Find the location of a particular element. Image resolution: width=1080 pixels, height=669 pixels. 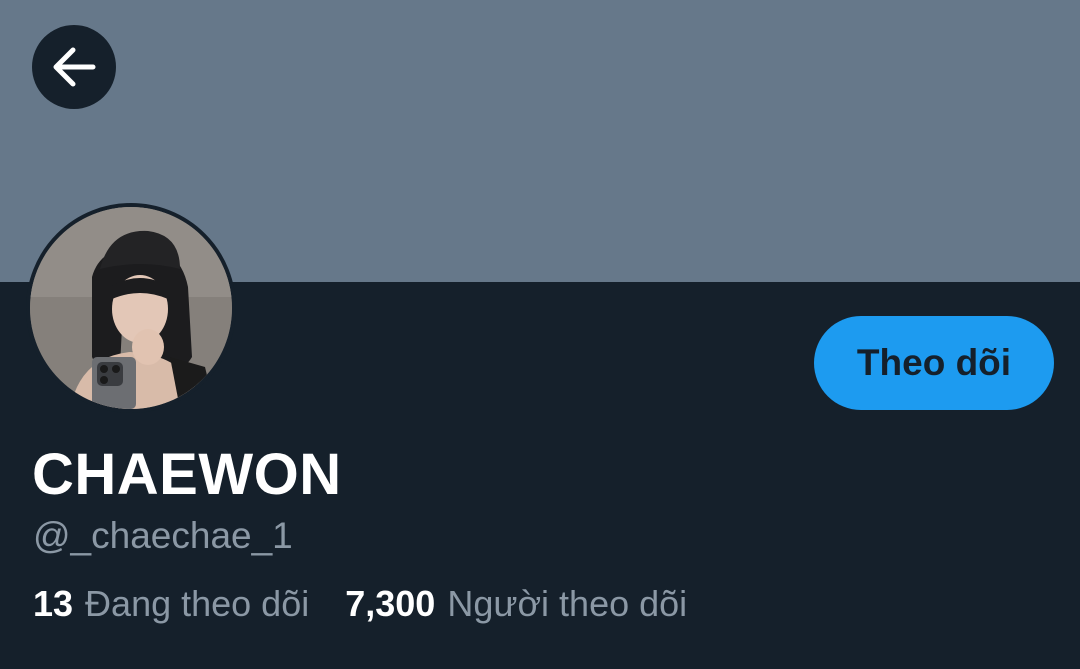

profile-stats: 13 Đang theo dõi 7,300 Người theo dõi is located at coordinates (378, 604).